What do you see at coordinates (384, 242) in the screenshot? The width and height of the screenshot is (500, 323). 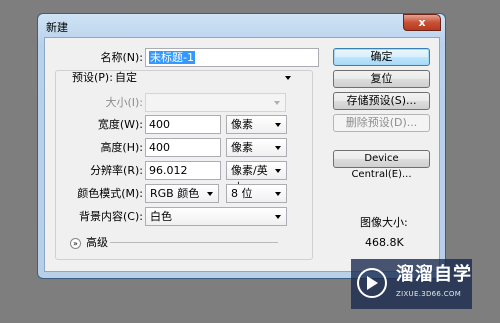 I see `image-size-value: 468.8K` at bounding box center [384, 242].